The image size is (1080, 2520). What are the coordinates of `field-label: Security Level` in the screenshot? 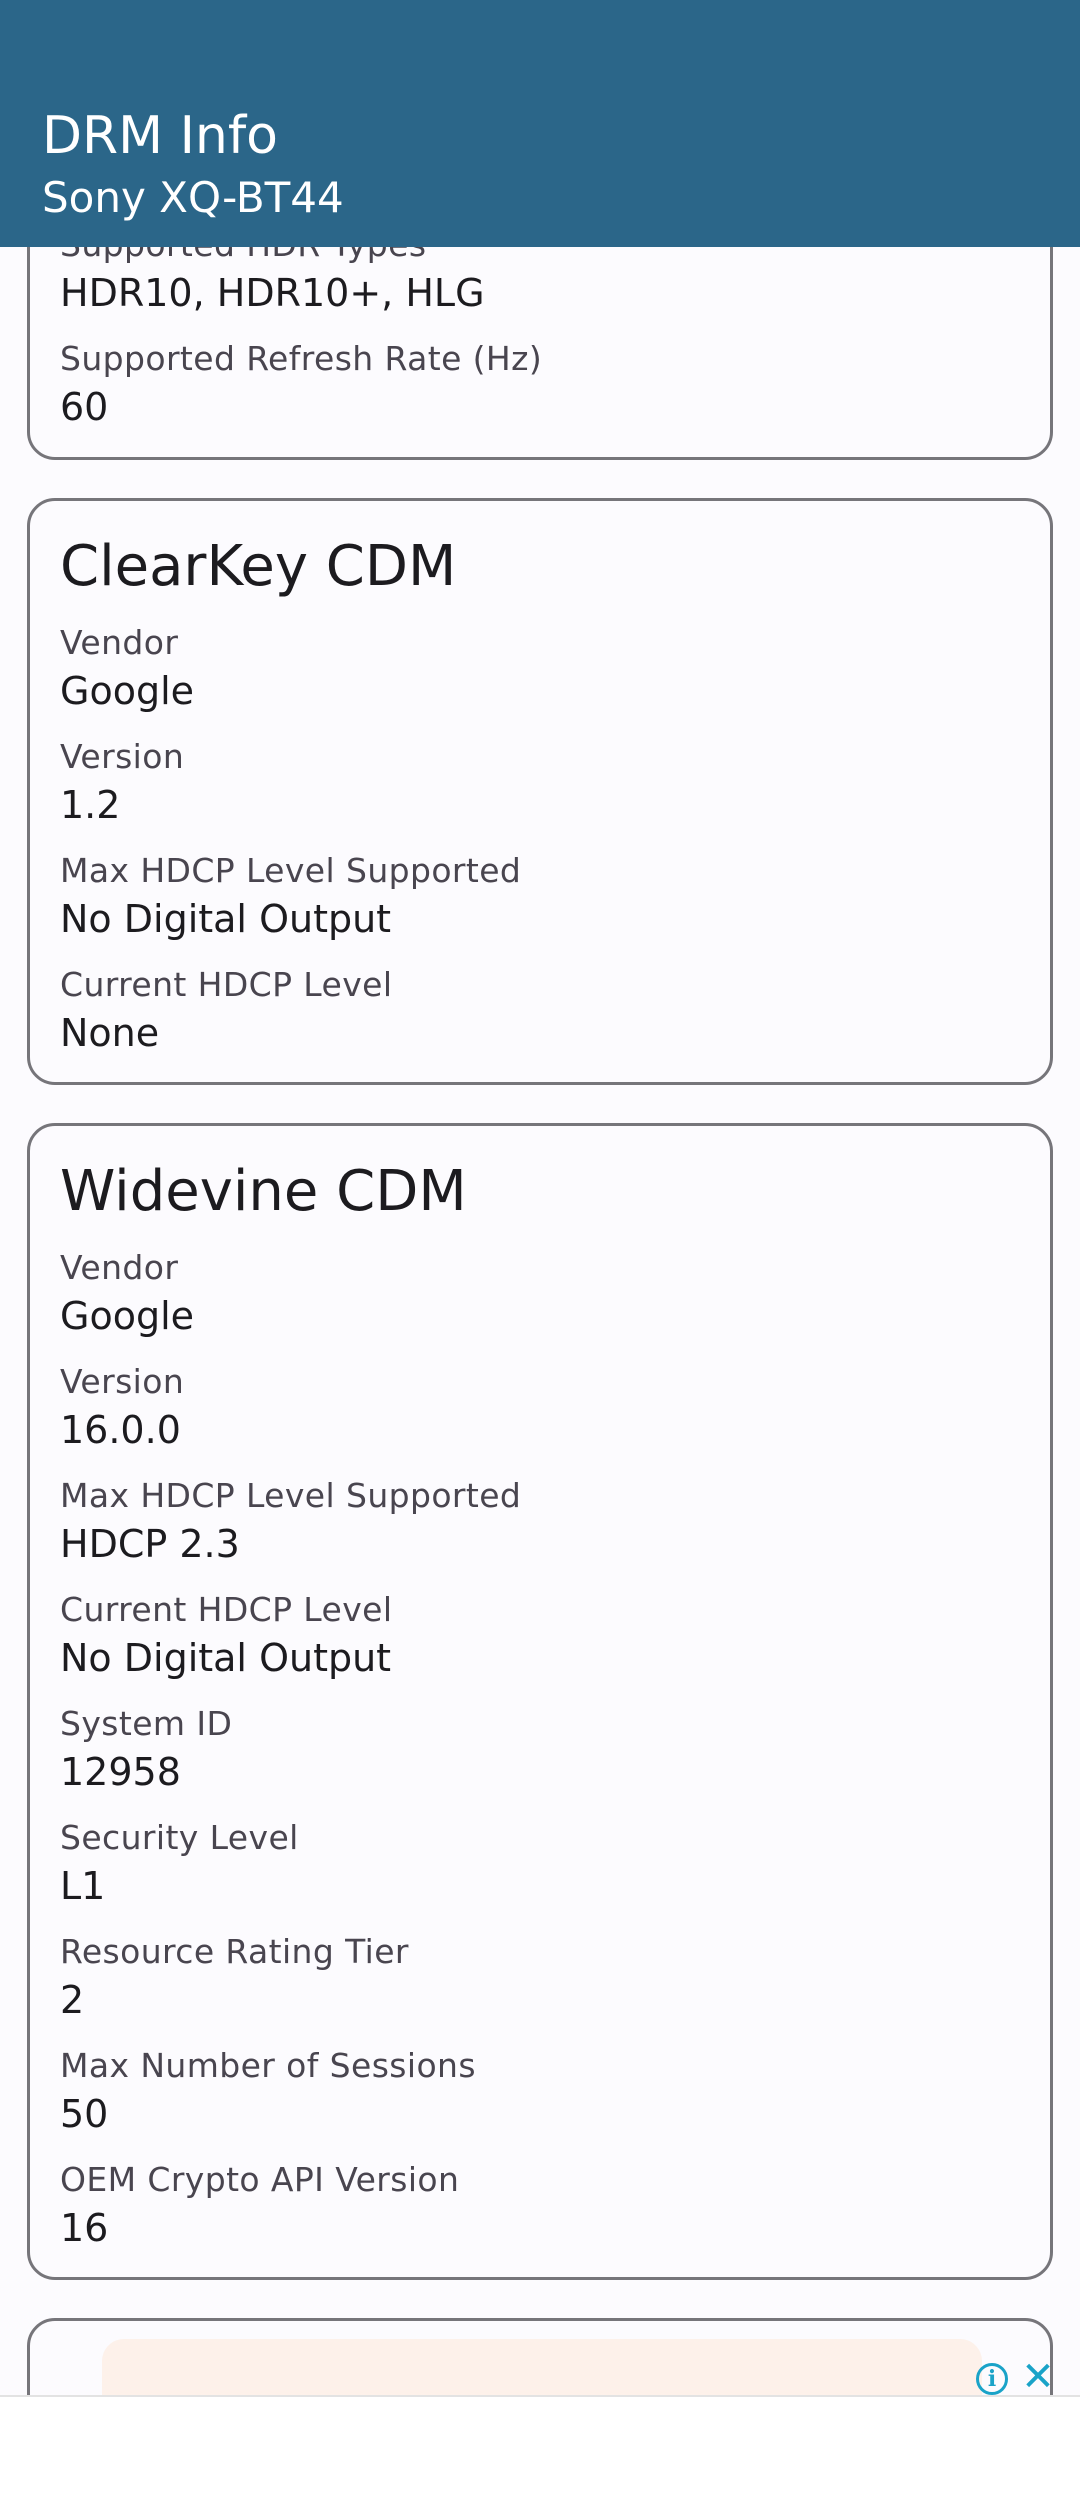 It's located at (179, 1837).